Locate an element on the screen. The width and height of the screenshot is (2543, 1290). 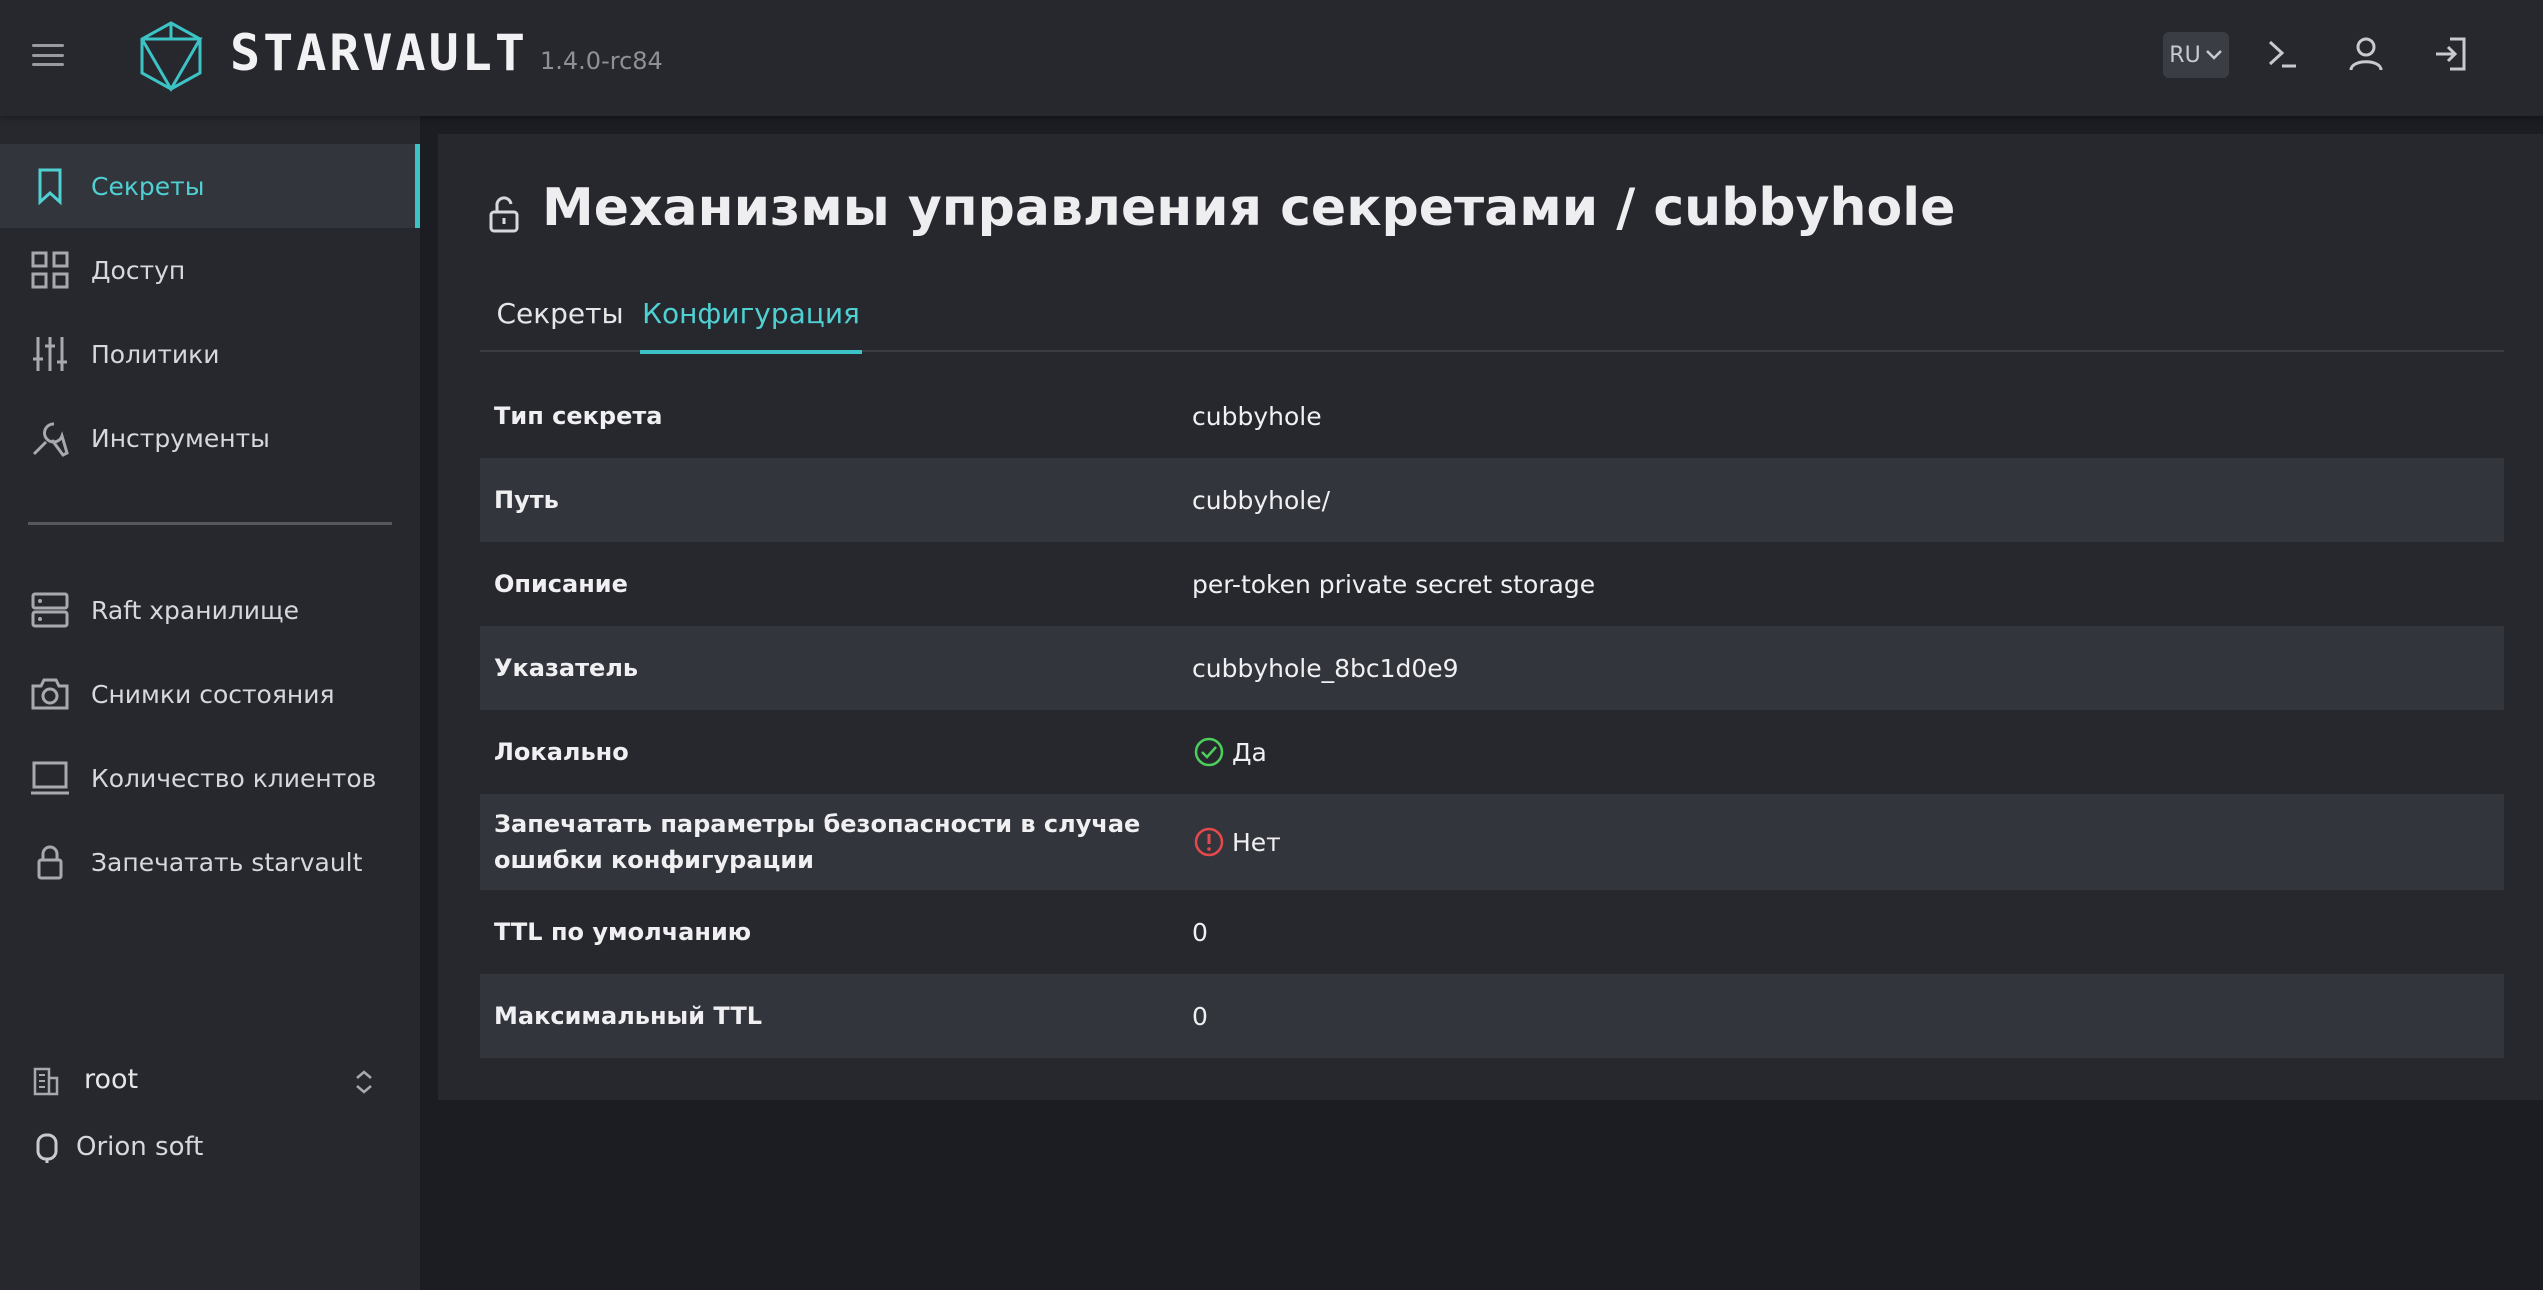
menu-icon is located at coordinates (48, 55).